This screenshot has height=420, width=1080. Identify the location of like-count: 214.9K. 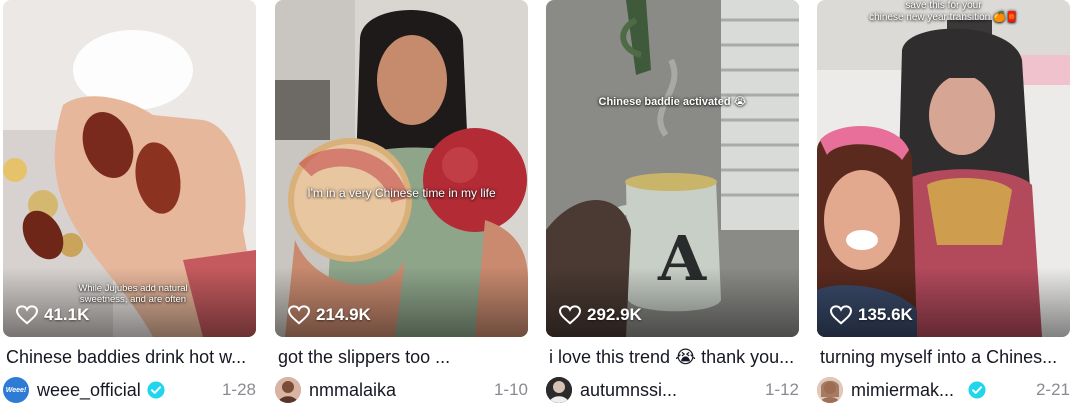
(329, 315).